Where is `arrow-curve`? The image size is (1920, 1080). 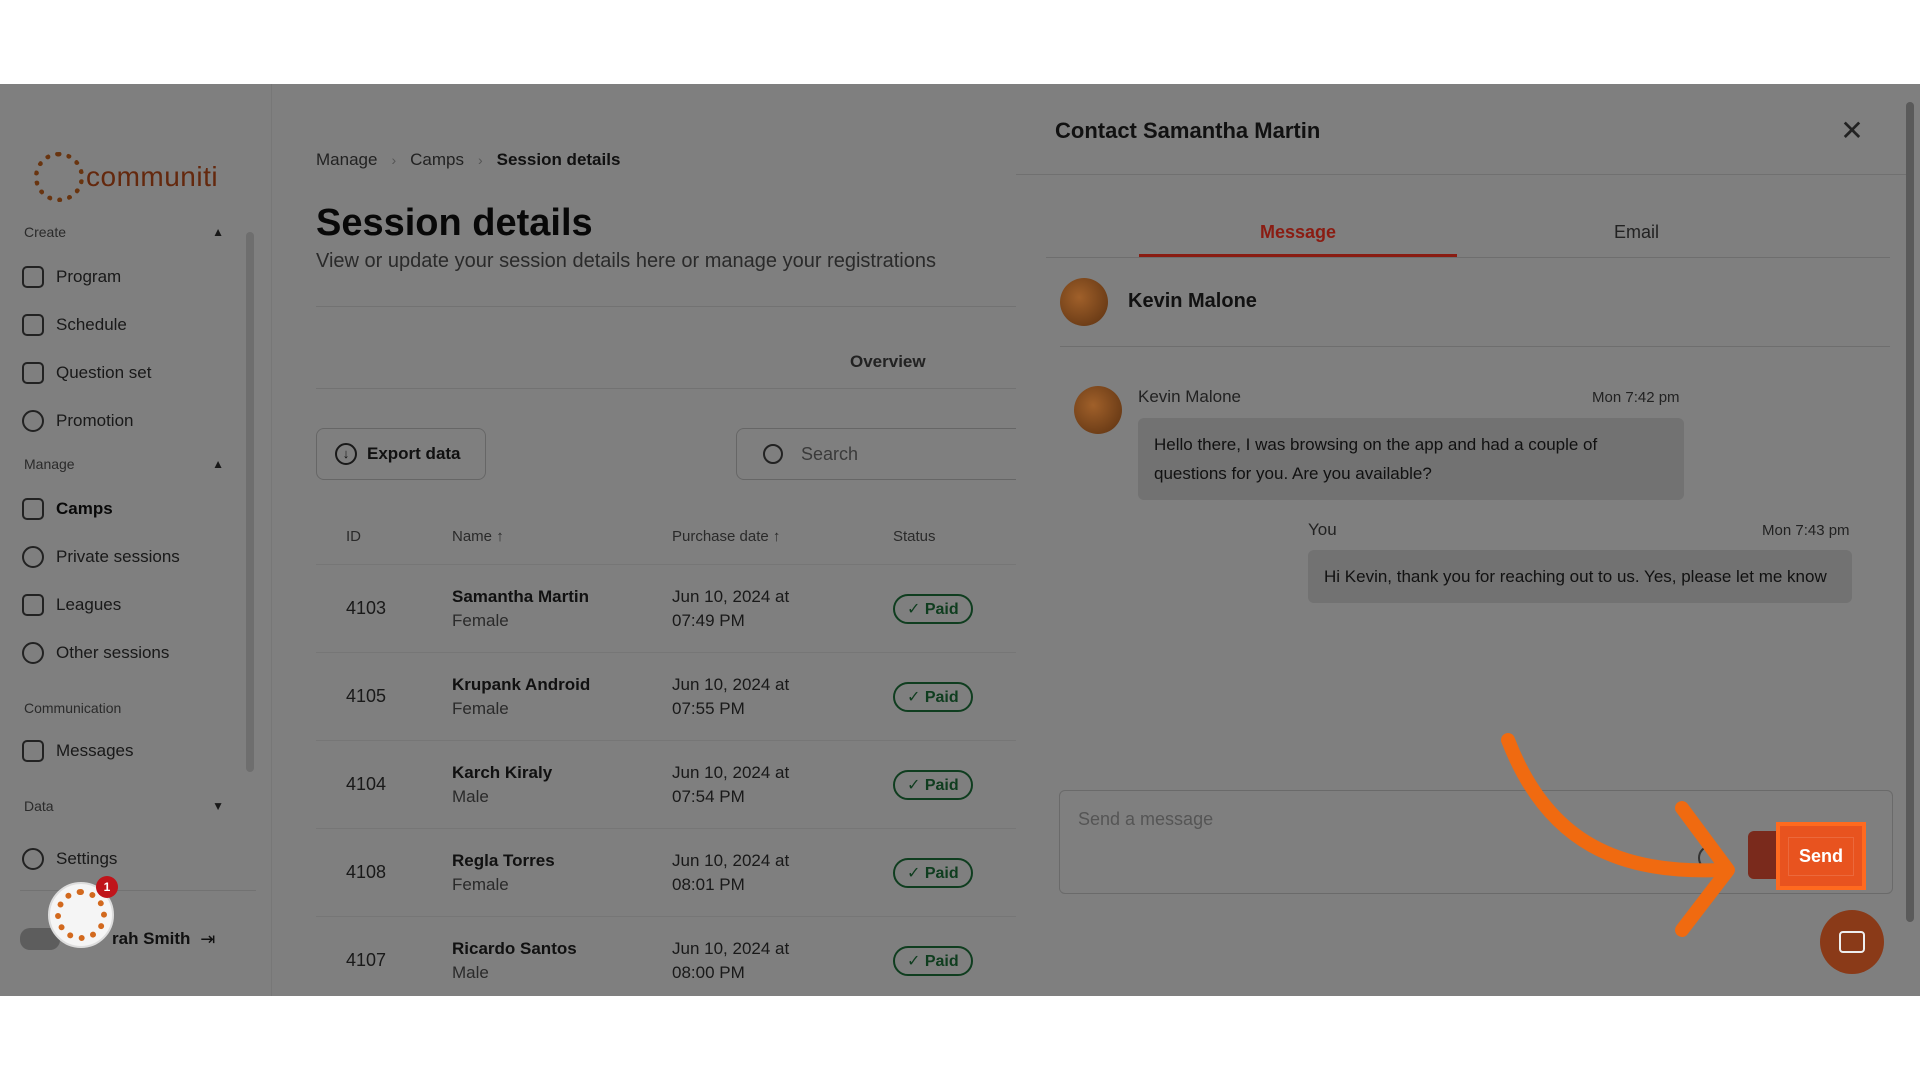
arrow-curve is located at coordinates (1615, 805).